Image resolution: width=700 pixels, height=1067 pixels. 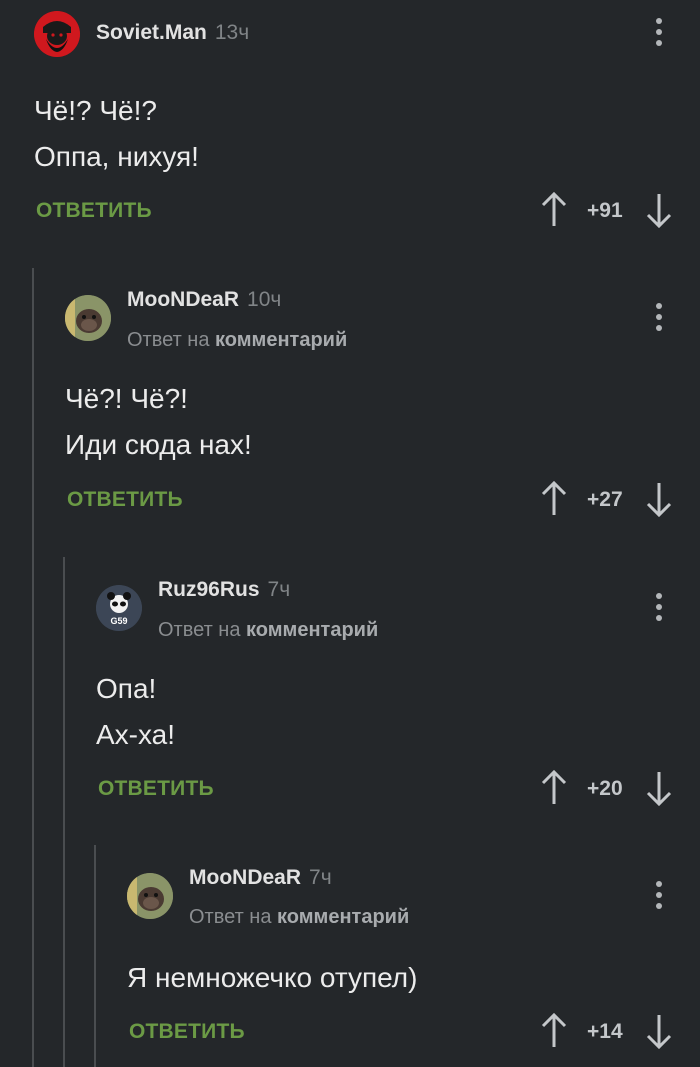 What do you see at coordinates (264, 299) in the screenshot?
I see `comment-time: 10ч` at bounding box center [264, 299].